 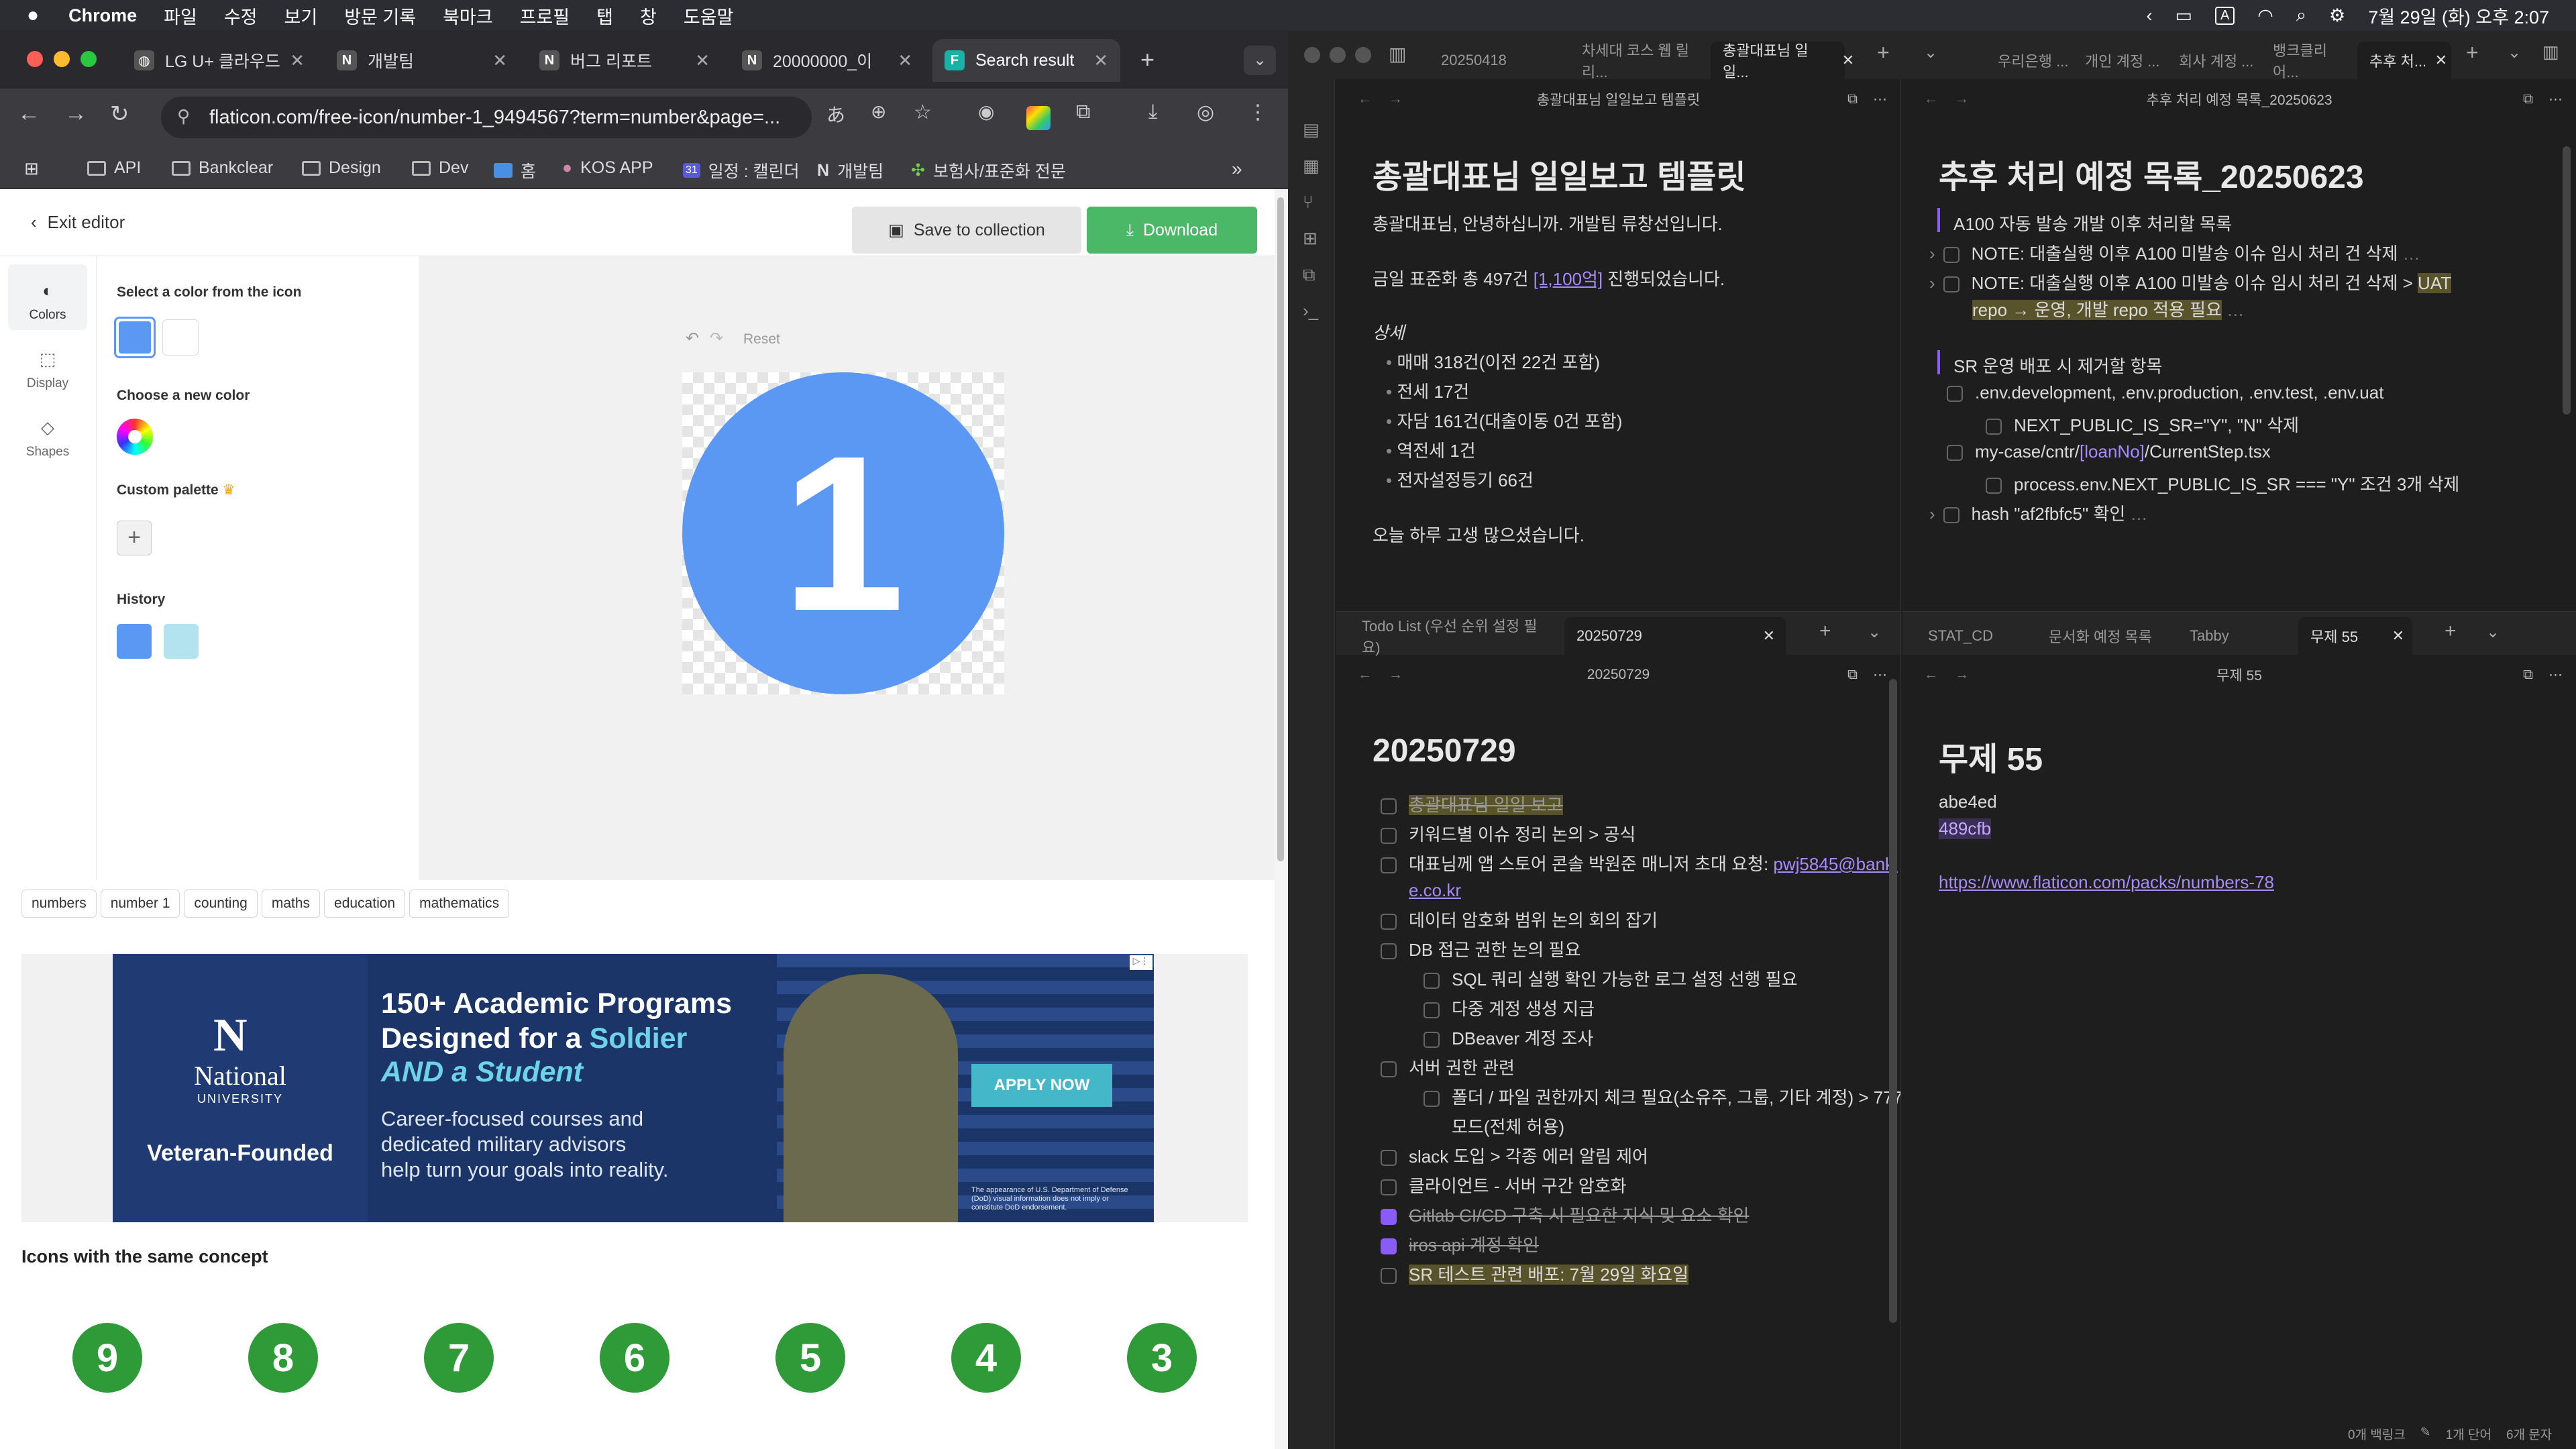 I want to click on obs-tab-20250418: 20250418, so click(x=1496, y=60).